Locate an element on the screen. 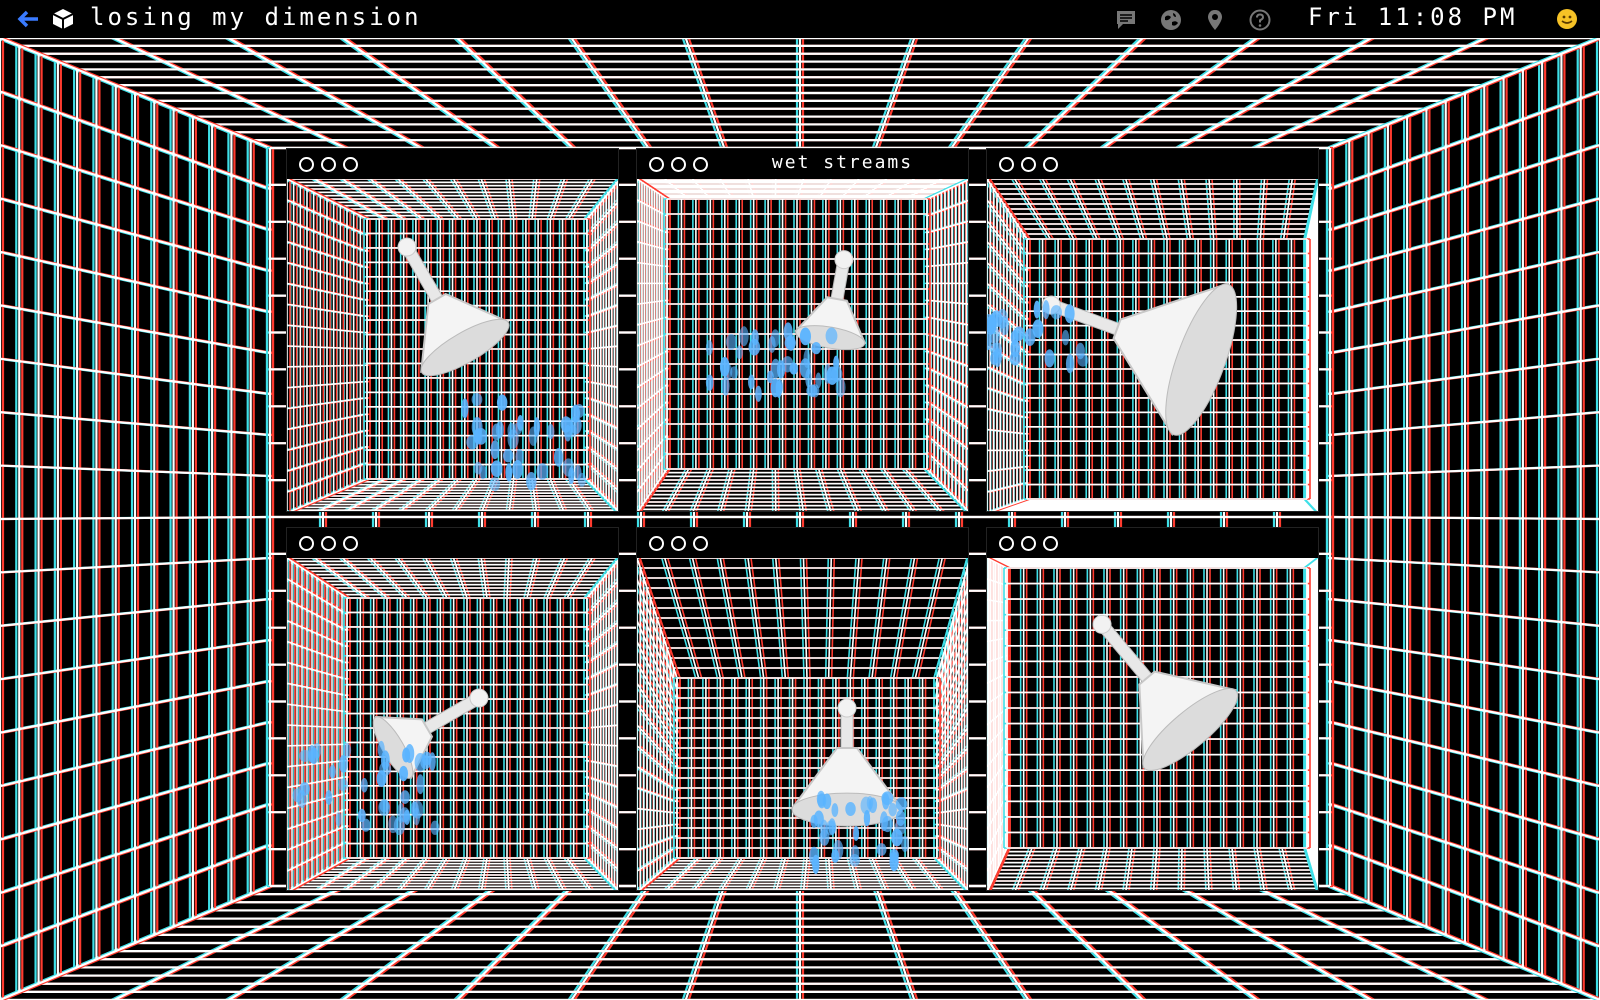 The image size is (1600, 1000). window-titlebar: wet streams is located at coordinates (802, 164).